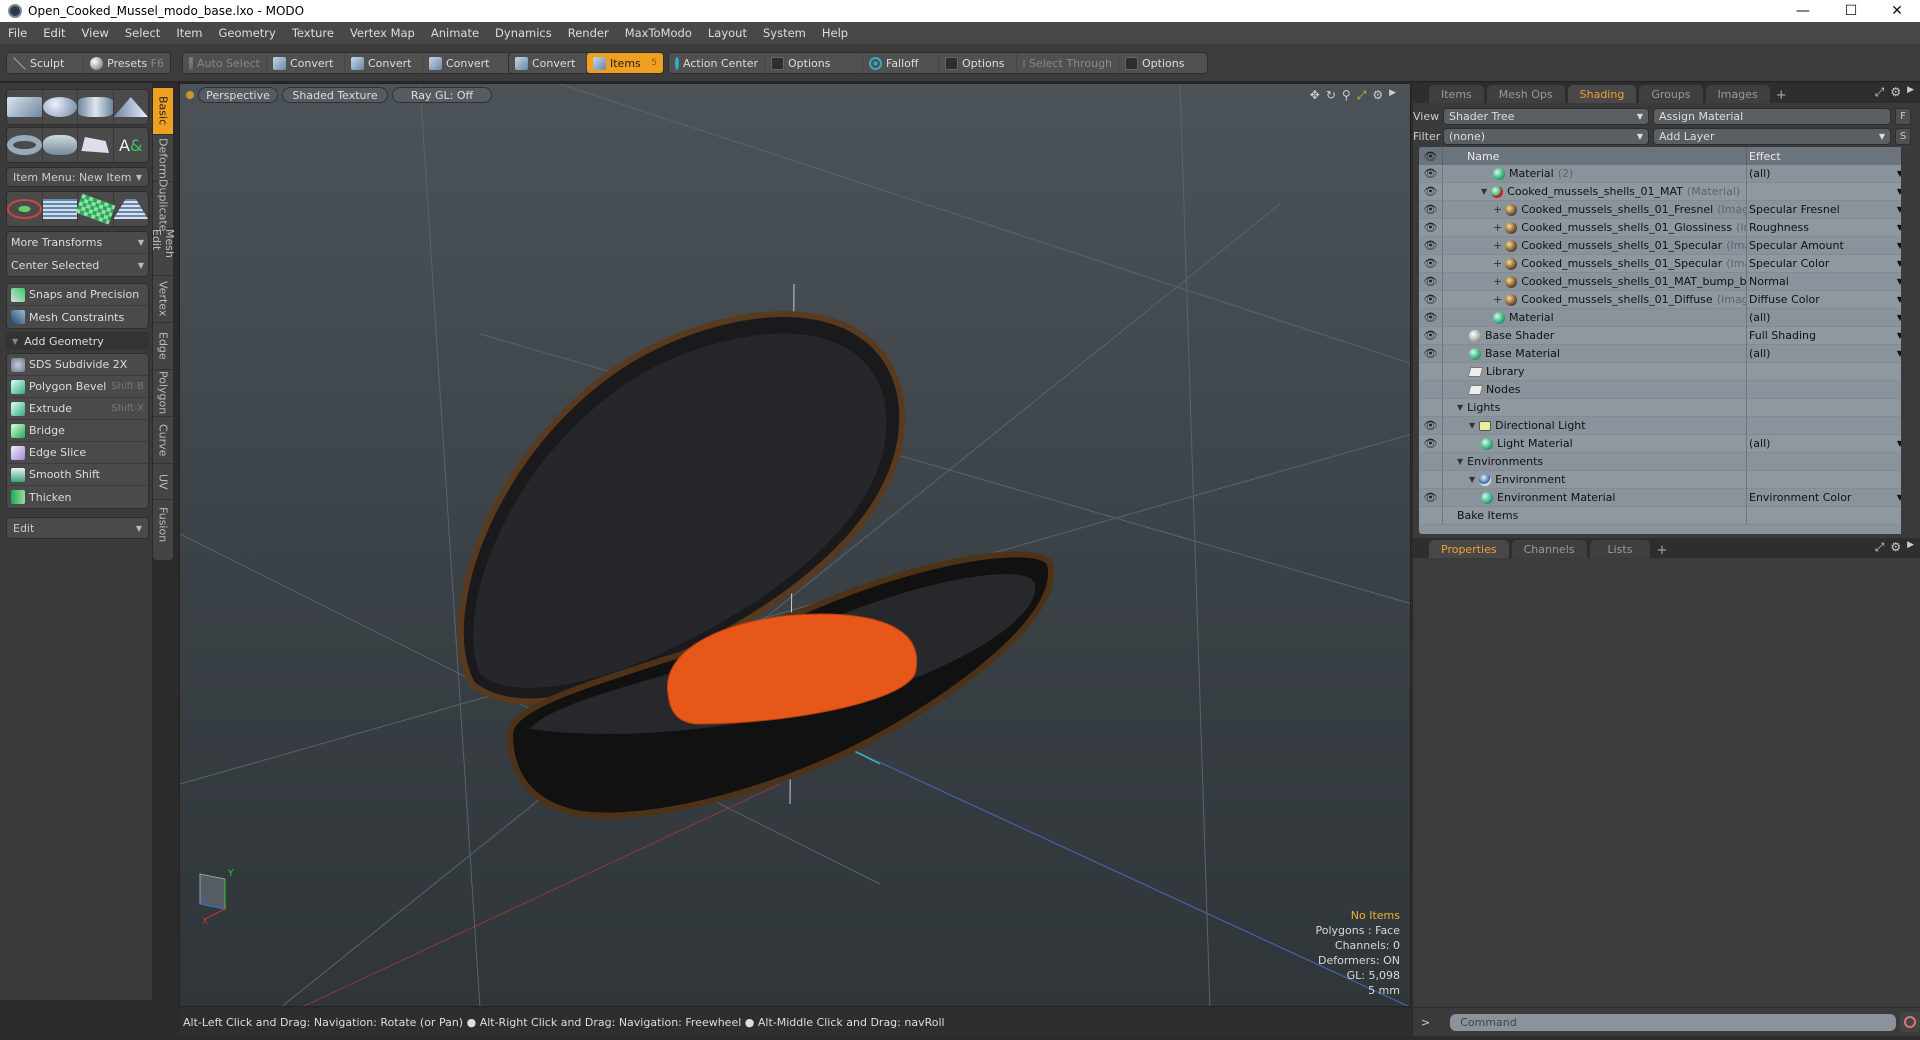 This screenshot has width=1920, height=1040. Describe the element at coordinates (1664, 443) in the screenshot. I see `tree-row: 👁 Light Material (all) ▼` at that location.